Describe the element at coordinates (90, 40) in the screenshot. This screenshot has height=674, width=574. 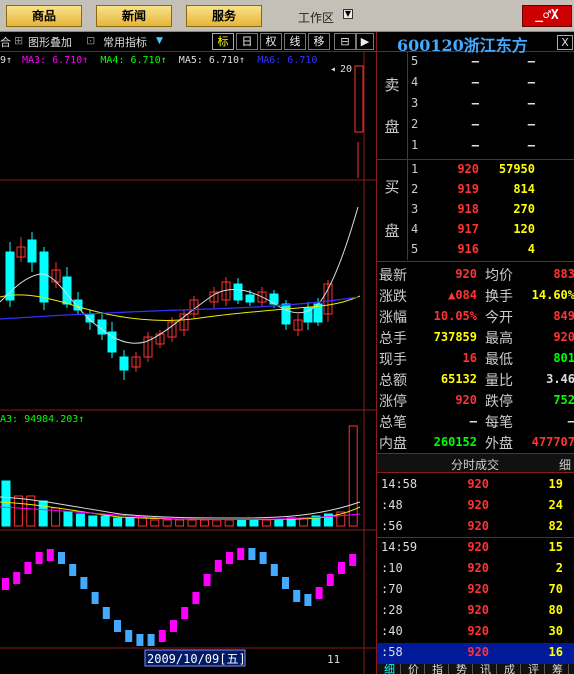
I see `indicator-icon: ⊡` at that location.